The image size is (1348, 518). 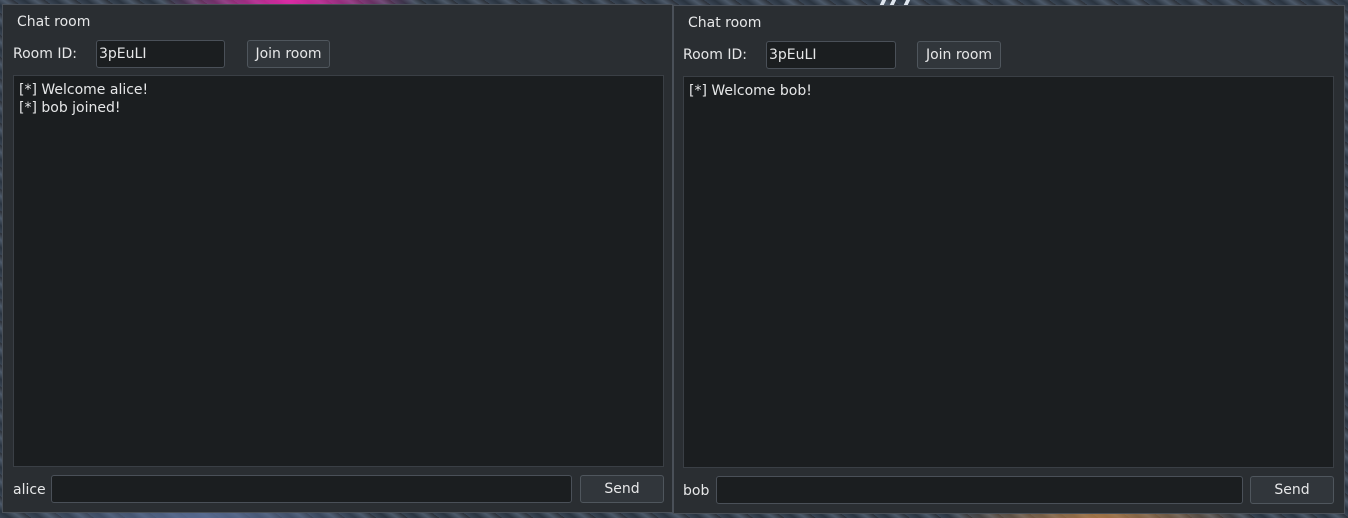 What do you see at coordinates (70, 108) in the screenshot?
I see `log-line: [*] bob joined!` at bounding box center [70, 108].